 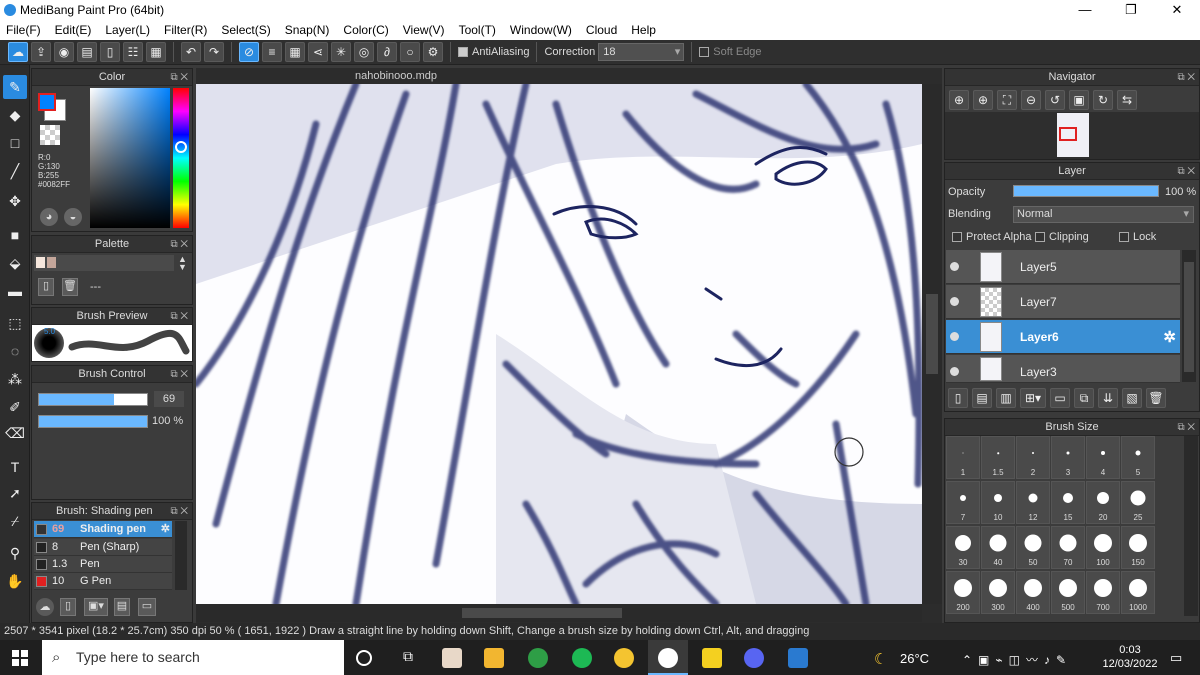 What do you see at coordinates (494, 658) in the screenshot?
I see `file-explorer-icon` at bounding box center [494, 658].